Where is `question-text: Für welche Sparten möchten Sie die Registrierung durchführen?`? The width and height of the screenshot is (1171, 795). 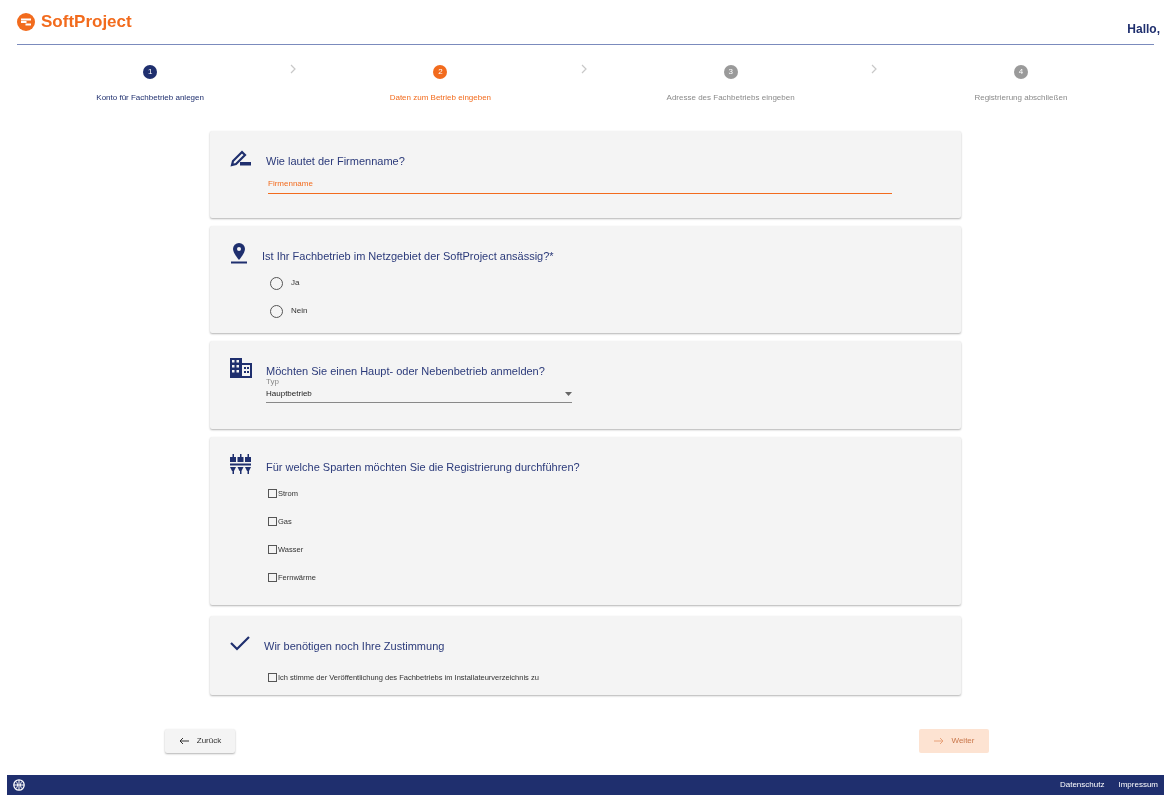 question-text: Für welche Sparten möchten Sie die Registrierung durchführen? is located at coordinates (423, 467).